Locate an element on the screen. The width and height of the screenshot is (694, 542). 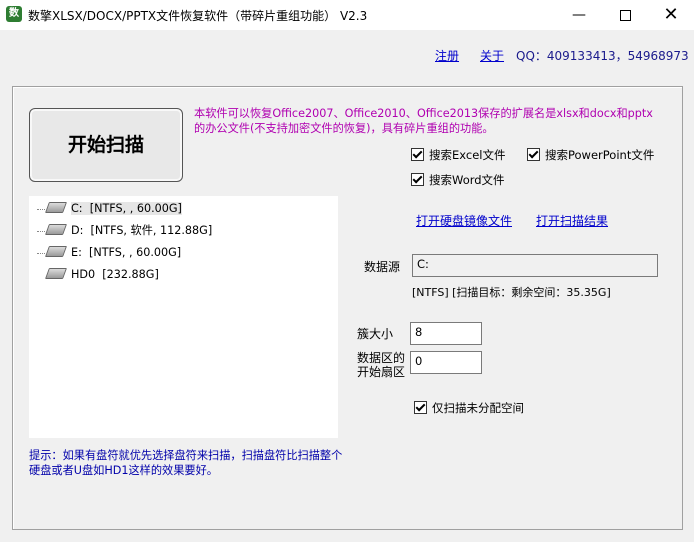
unallocated-only-checkbox: 仅扫描未分配空间 is located at coordinates (469, 408).